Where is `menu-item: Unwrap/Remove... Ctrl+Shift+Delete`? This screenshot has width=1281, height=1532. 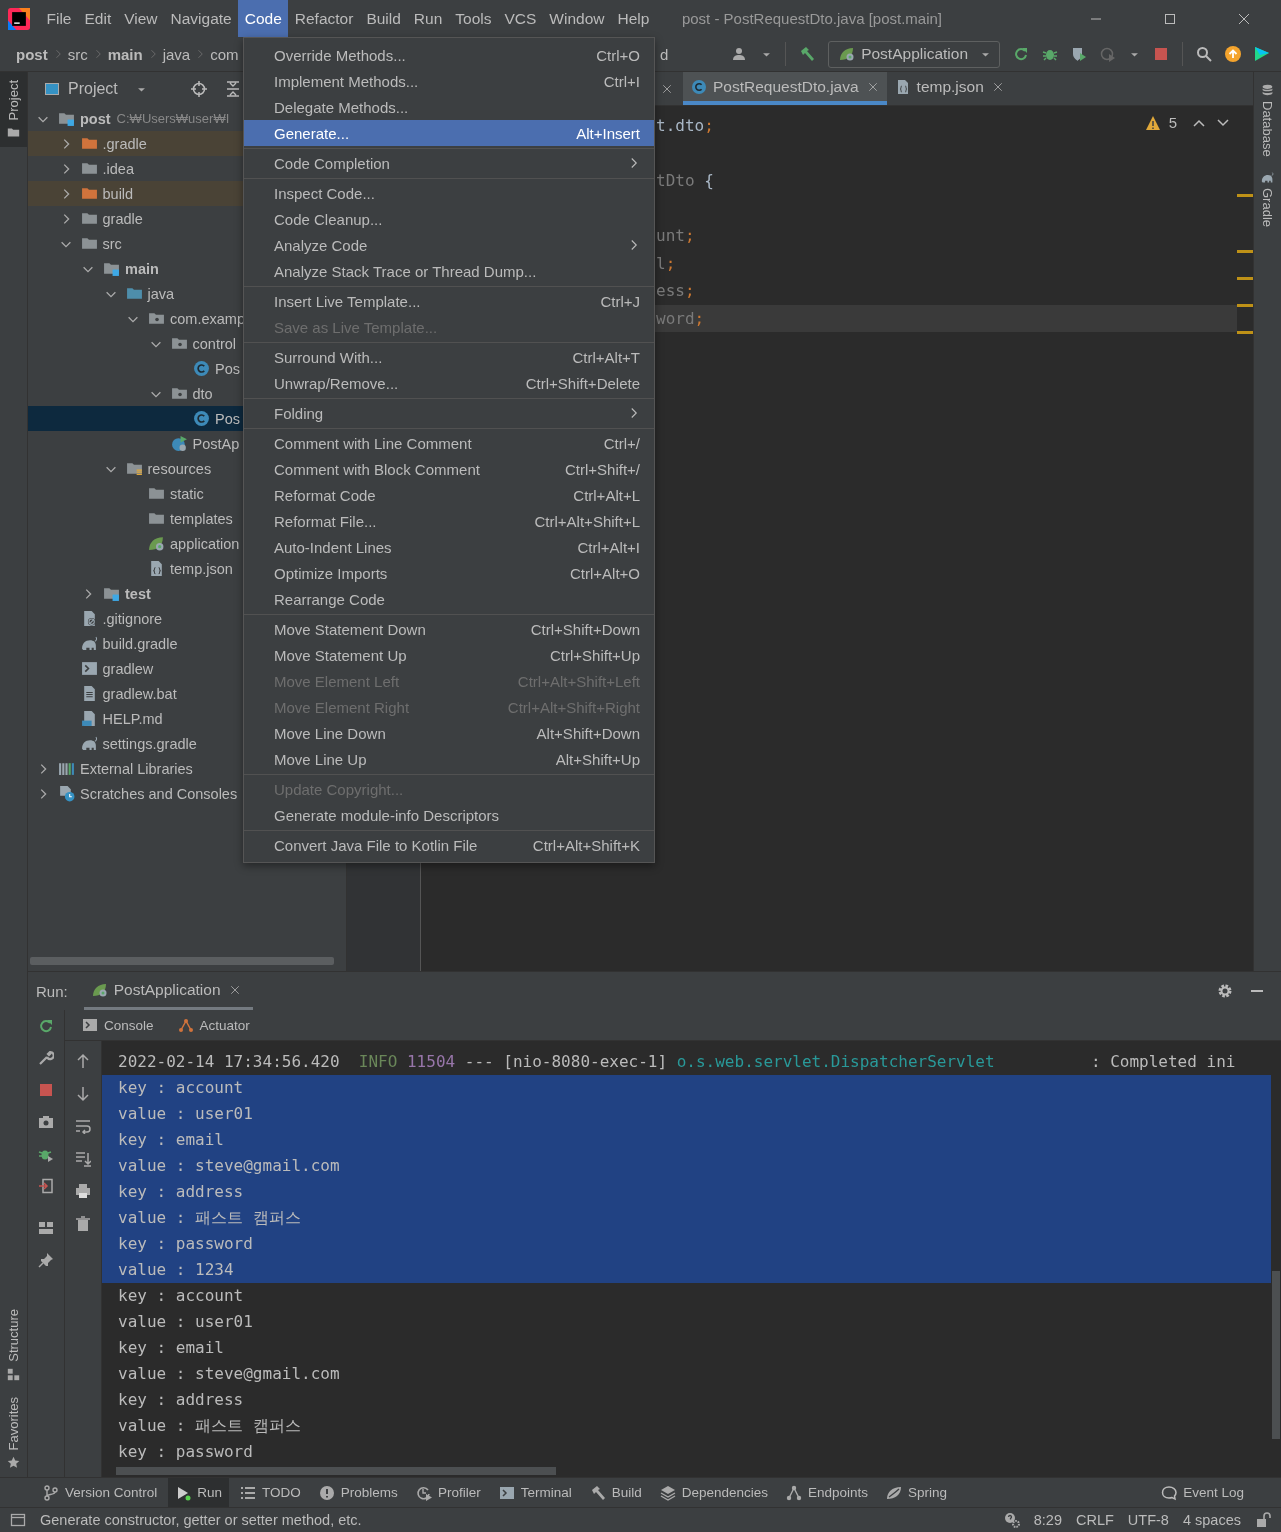
menu-item: Unwrap/Remove... Ctrl+Shift+Delete is located at coordinates (449, 383).